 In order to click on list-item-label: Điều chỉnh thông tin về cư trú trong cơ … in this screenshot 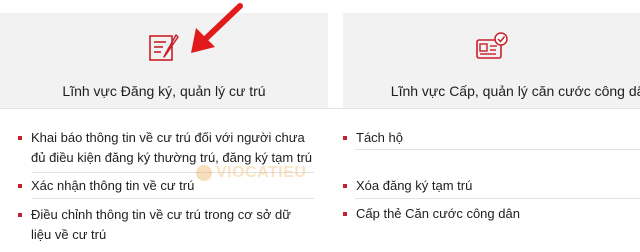, I will do `click(161, 224)`.